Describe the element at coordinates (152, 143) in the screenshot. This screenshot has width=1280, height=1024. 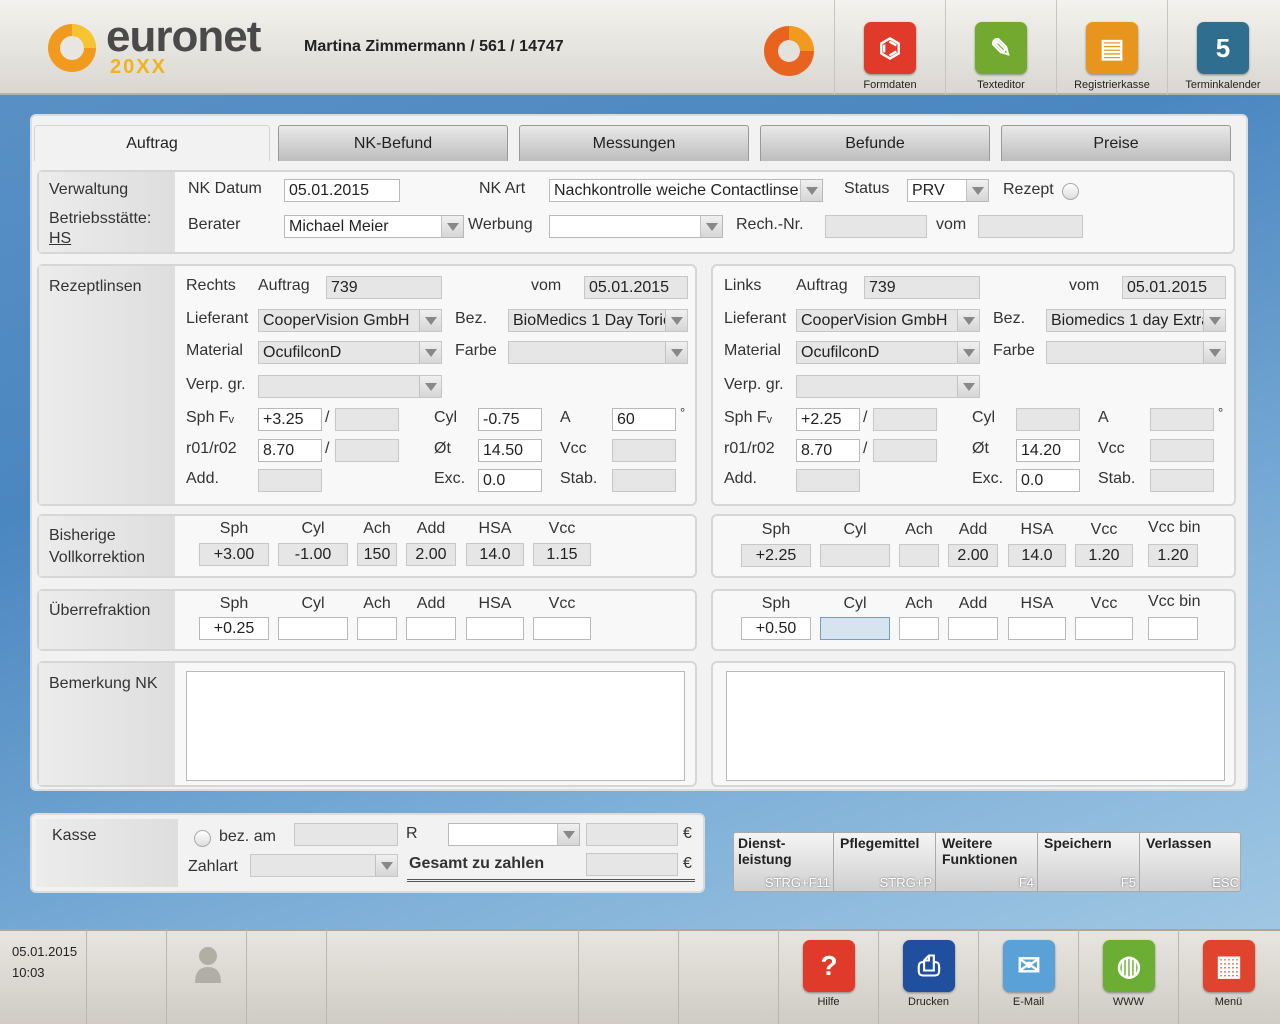
I see `tab-auftrag: Auftrag` at that location.